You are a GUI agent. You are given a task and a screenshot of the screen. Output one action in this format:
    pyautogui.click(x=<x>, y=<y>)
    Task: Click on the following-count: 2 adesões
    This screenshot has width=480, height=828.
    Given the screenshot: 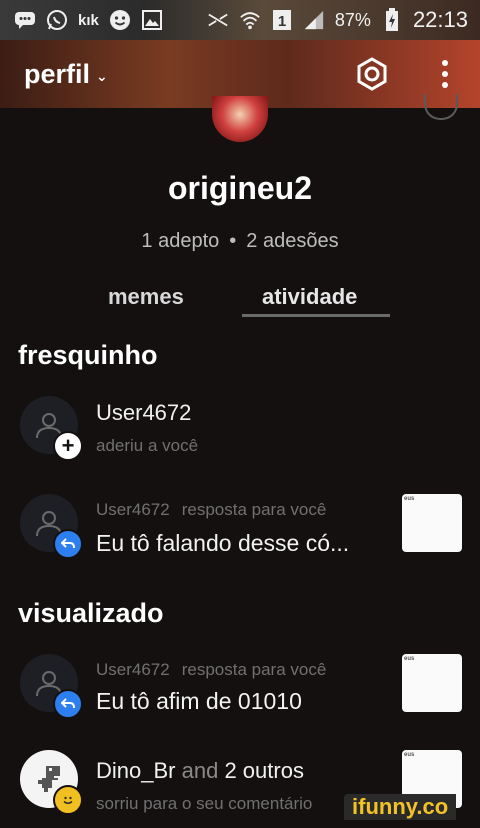 What is the action you would take?
    pyautogui.click(x=292, y=241)
    